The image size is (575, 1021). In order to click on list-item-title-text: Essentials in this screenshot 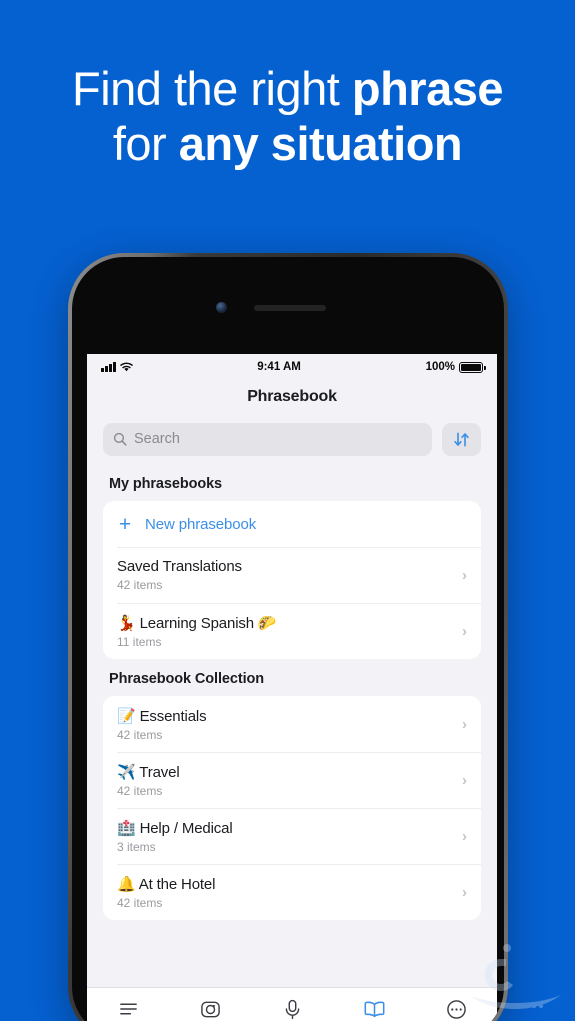, I will do `click(173, 716)`.